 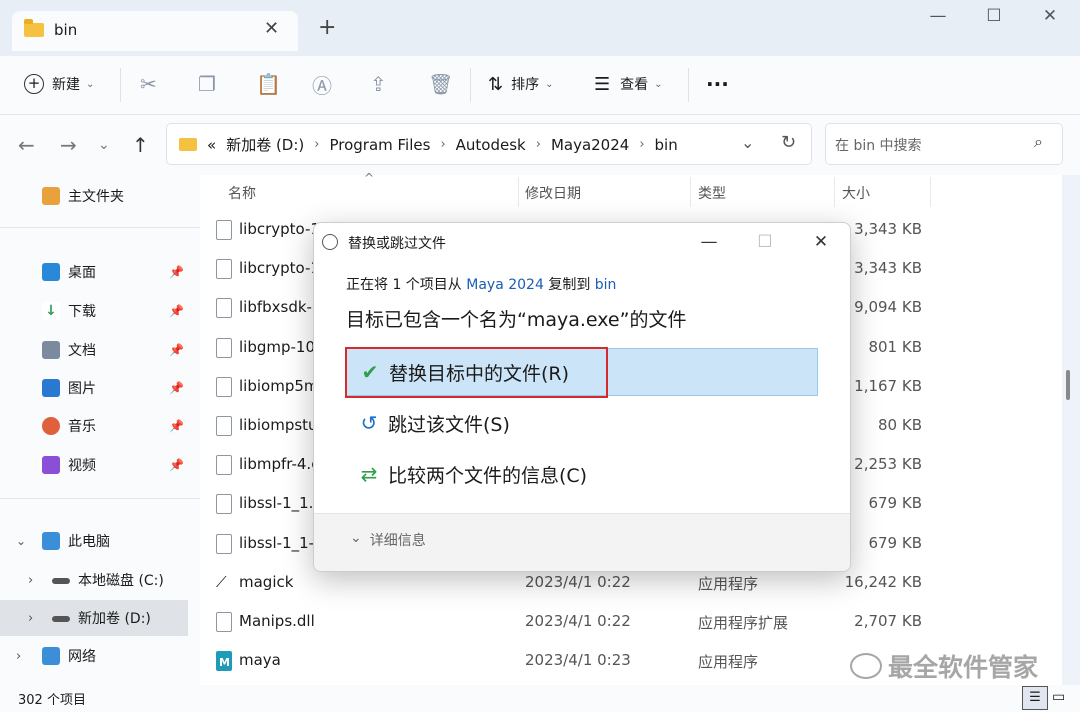 I want to click on history-dropdown-icon: ⌄, so click(x=747, y=142).